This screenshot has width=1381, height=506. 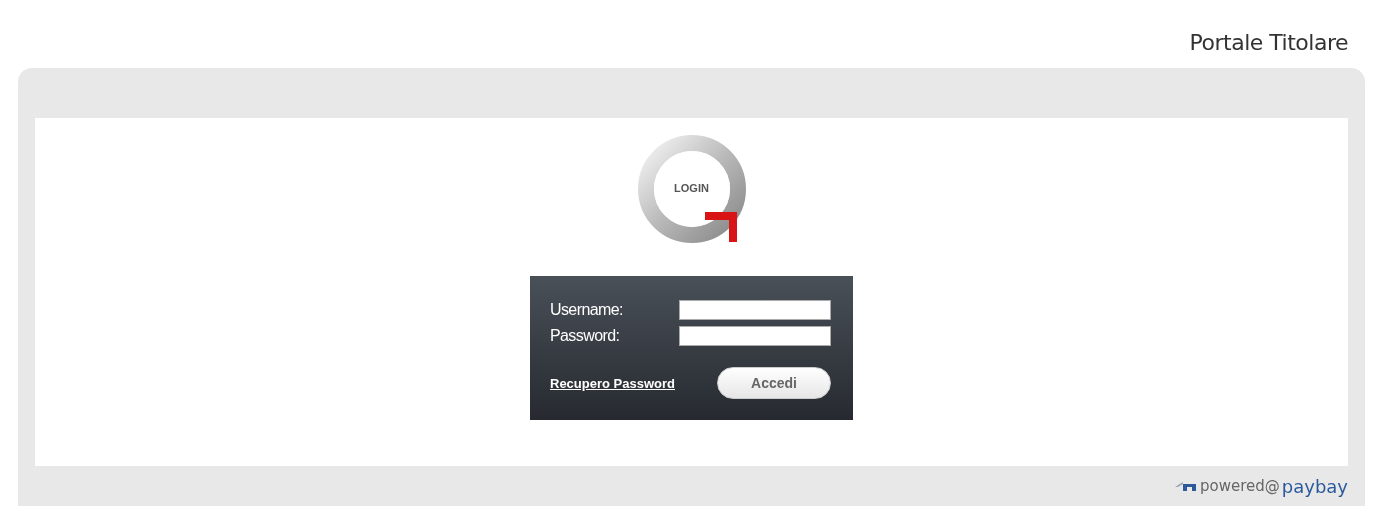 I want to click on powered-text: powered@, so click(x=1240, y=486).